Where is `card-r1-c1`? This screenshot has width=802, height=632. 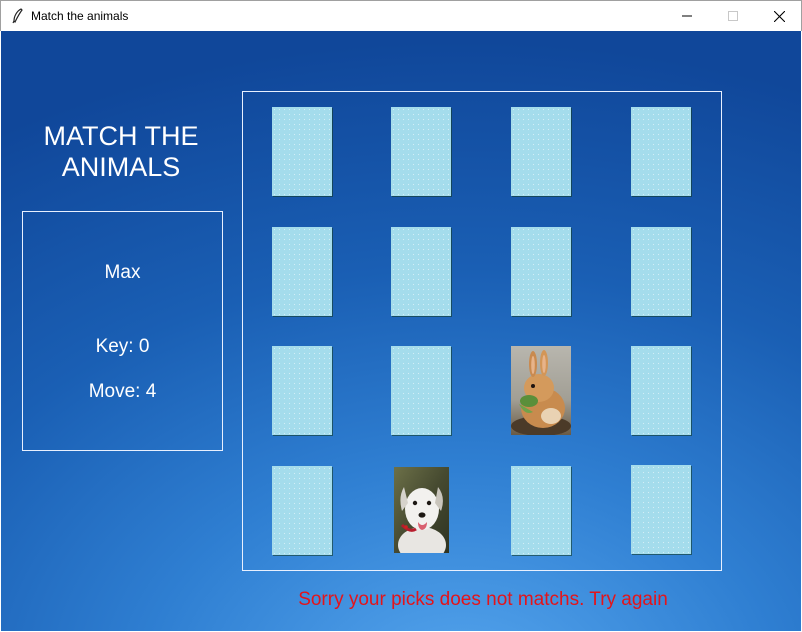
card-r1-c1 is located at coordinates (421, 271).